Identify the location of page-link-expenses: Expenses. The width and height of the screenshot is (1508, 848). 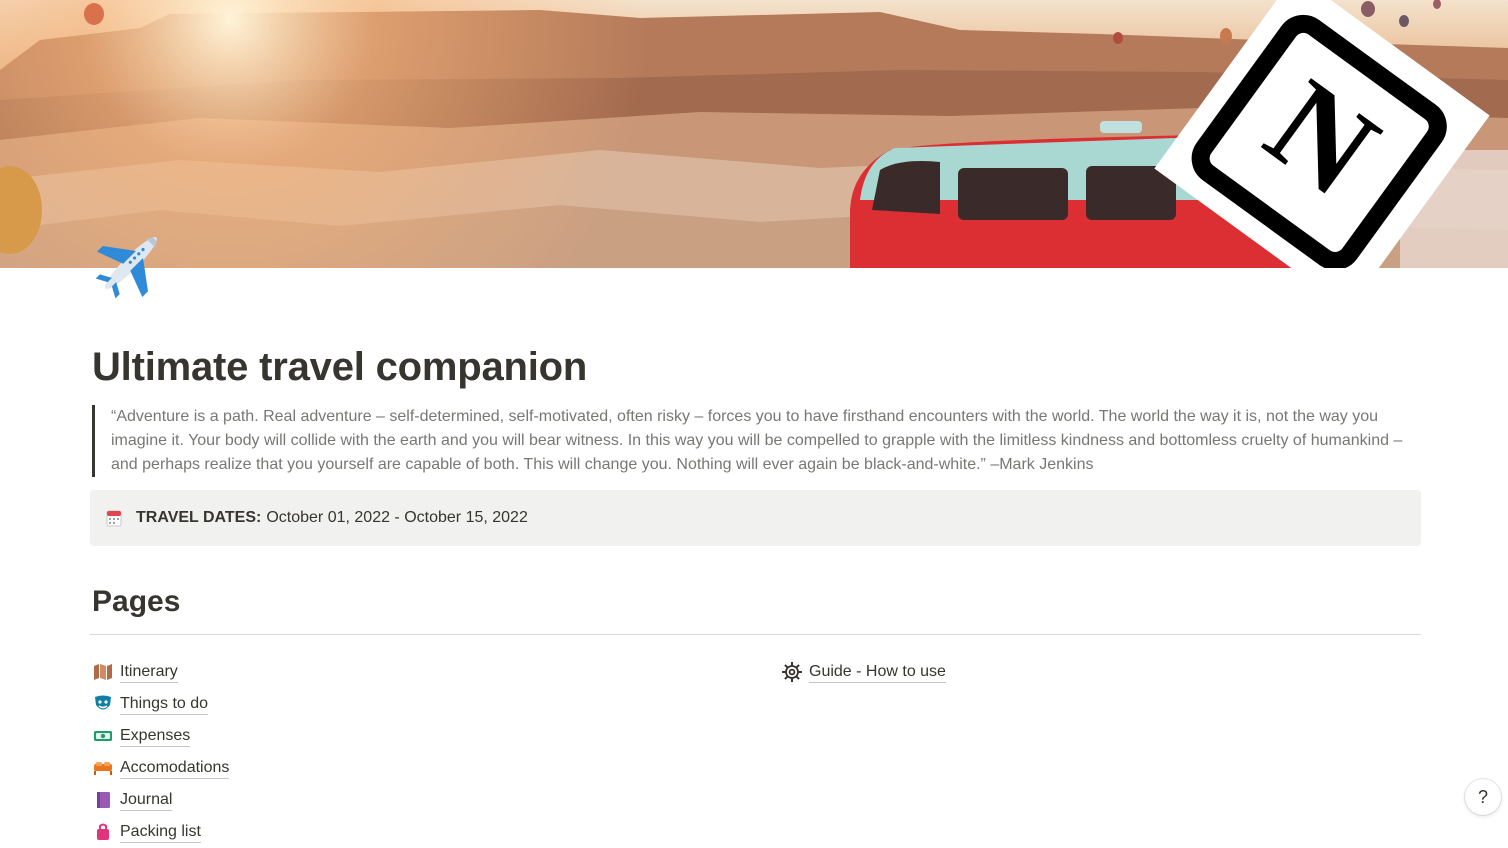
(160, 736).